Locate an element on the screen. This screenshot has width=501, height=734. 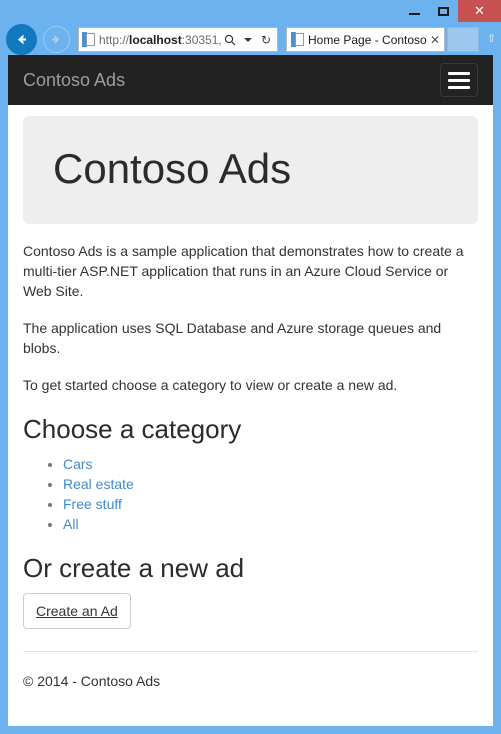
new-tab-button is located at coordinates (463, 39).